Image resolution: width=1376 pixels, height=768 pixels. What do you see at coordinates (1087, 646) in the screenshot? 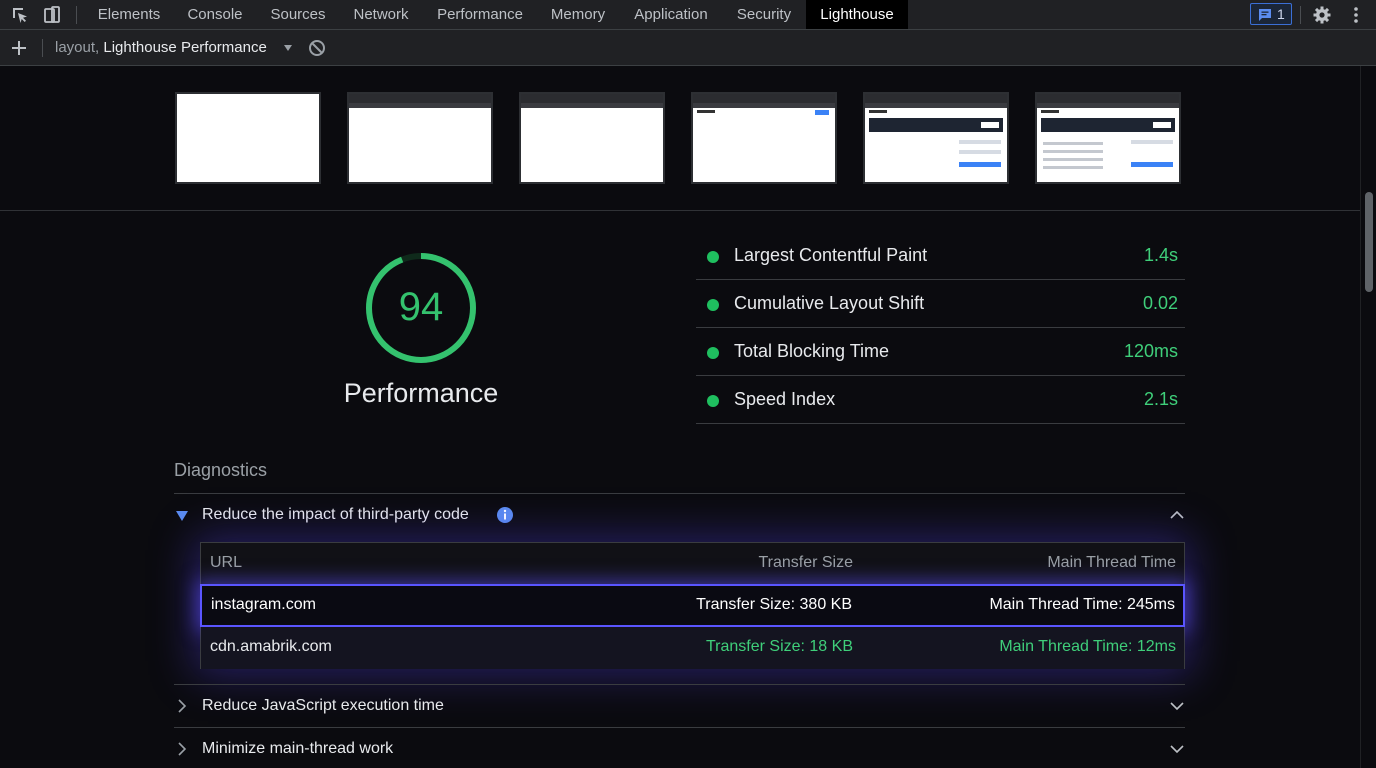
I see `row-main-thread-time: Main Thread Time: 12ms` at bounding box center [1087, 646].